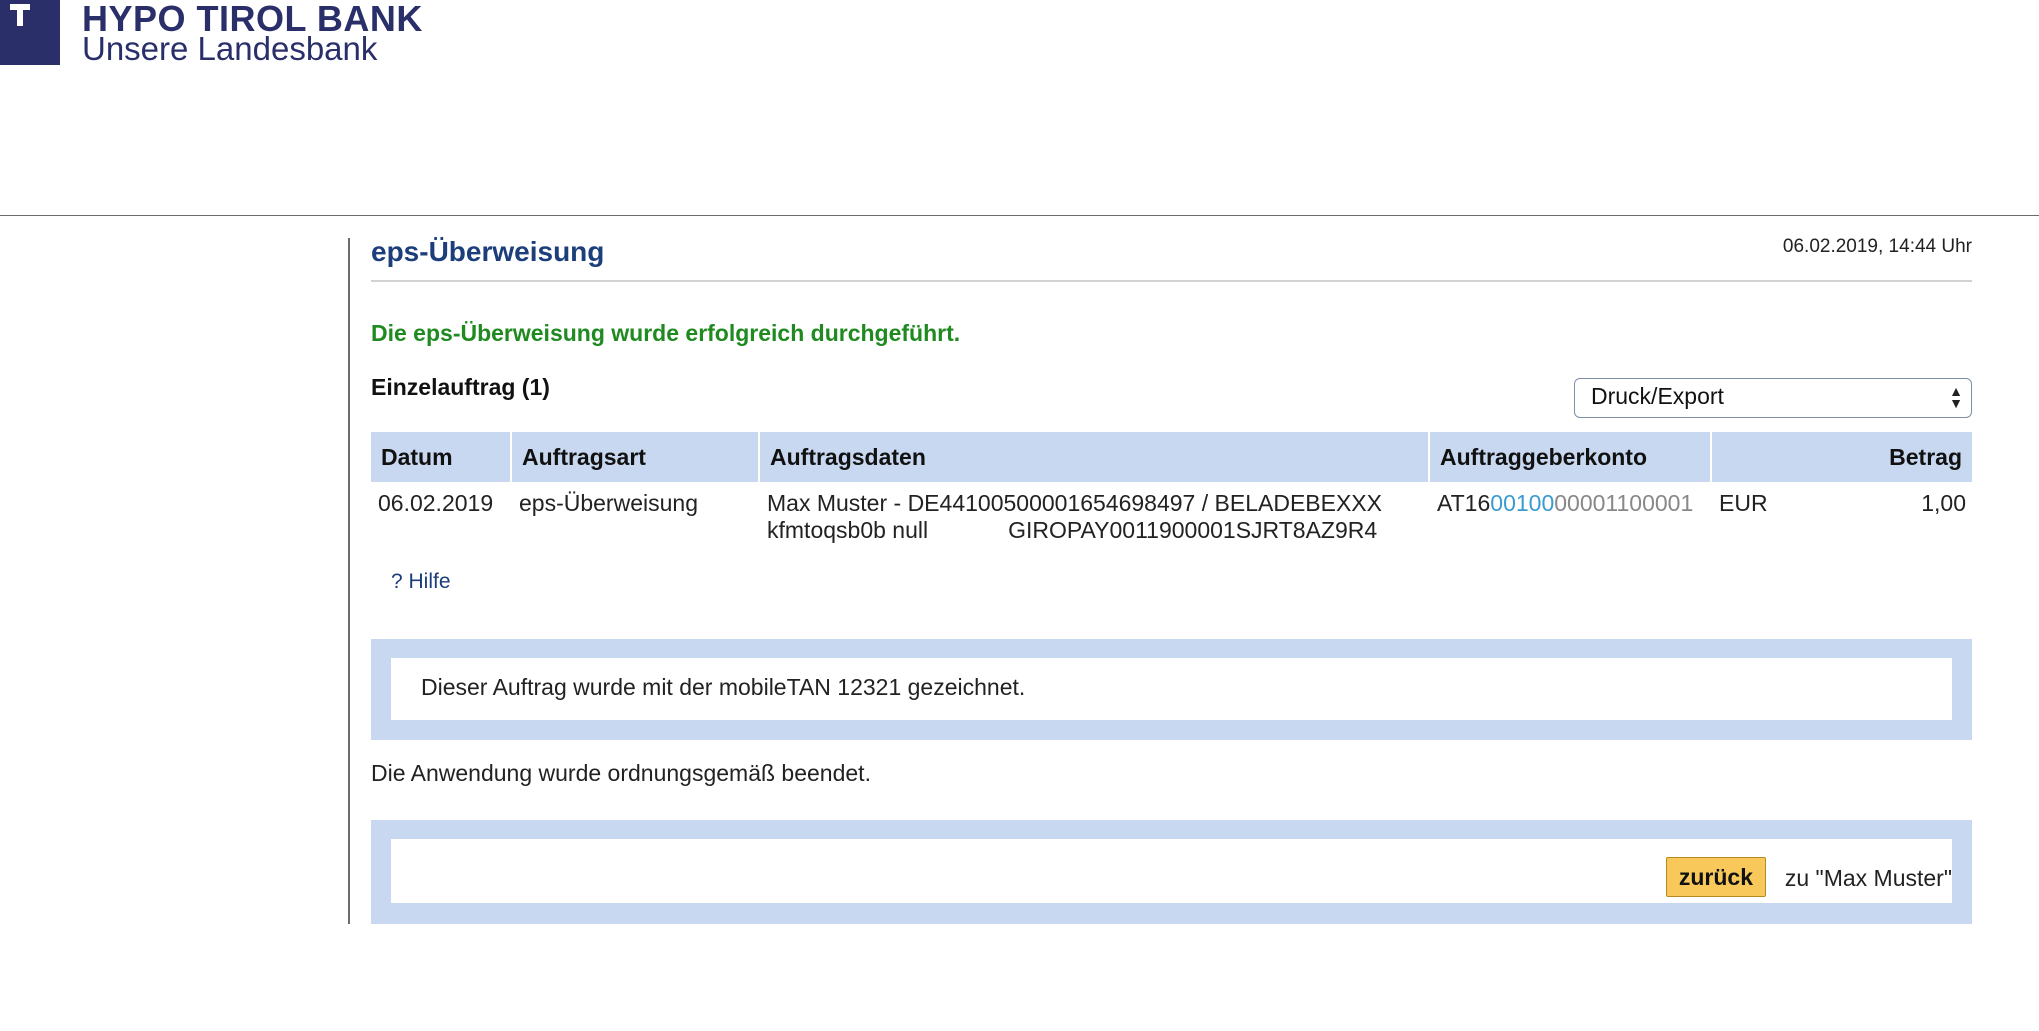 This screenshot has width=2039, height=1031. Describe the element at coordinates (436, 503) in the screenshot. I see `row-date: 06.02.2019` at that location.